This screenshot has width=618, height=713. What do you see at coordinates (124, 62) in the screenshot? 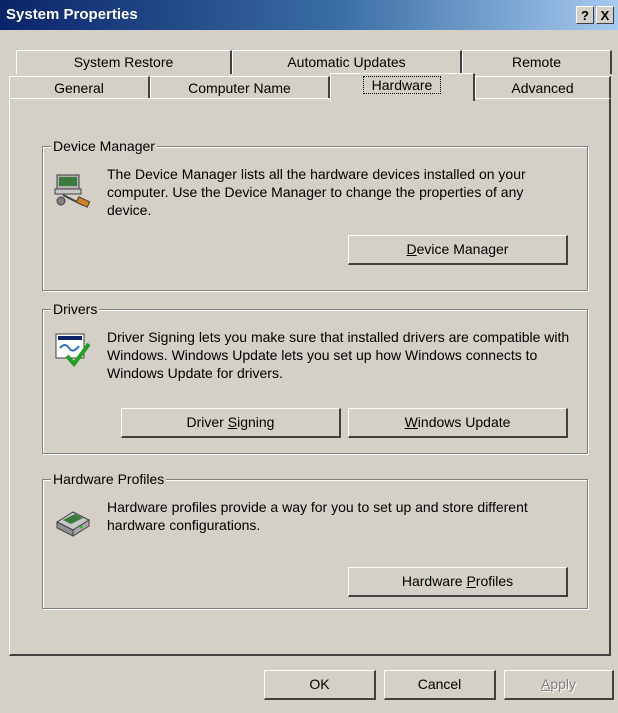
I see `tab-system-restore: System Restore` at bounding box center [124, 62].